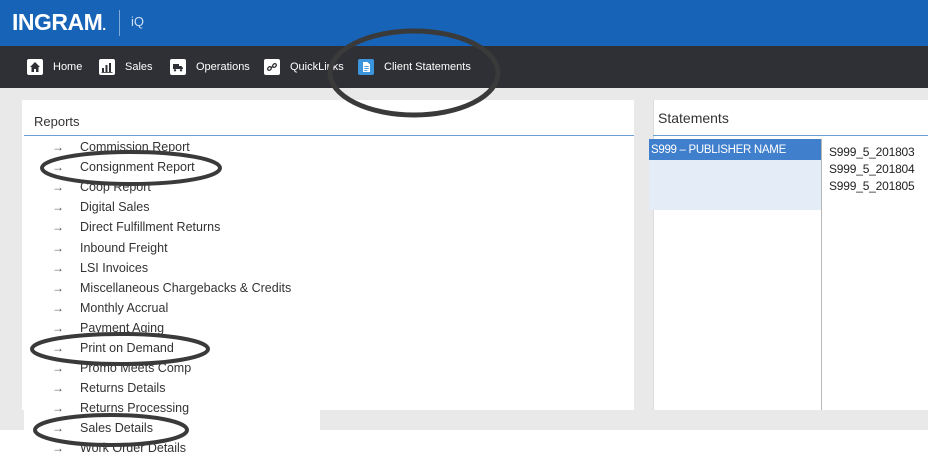 The height and width of the screenshot is (463, 928). I want to click on nav-sales-label: Sales, so click(139, 67).